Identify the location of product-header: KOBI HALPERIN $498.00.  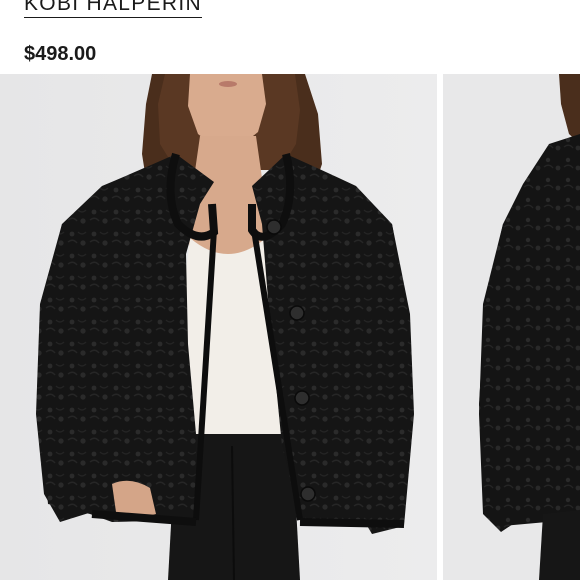
(290, 37).